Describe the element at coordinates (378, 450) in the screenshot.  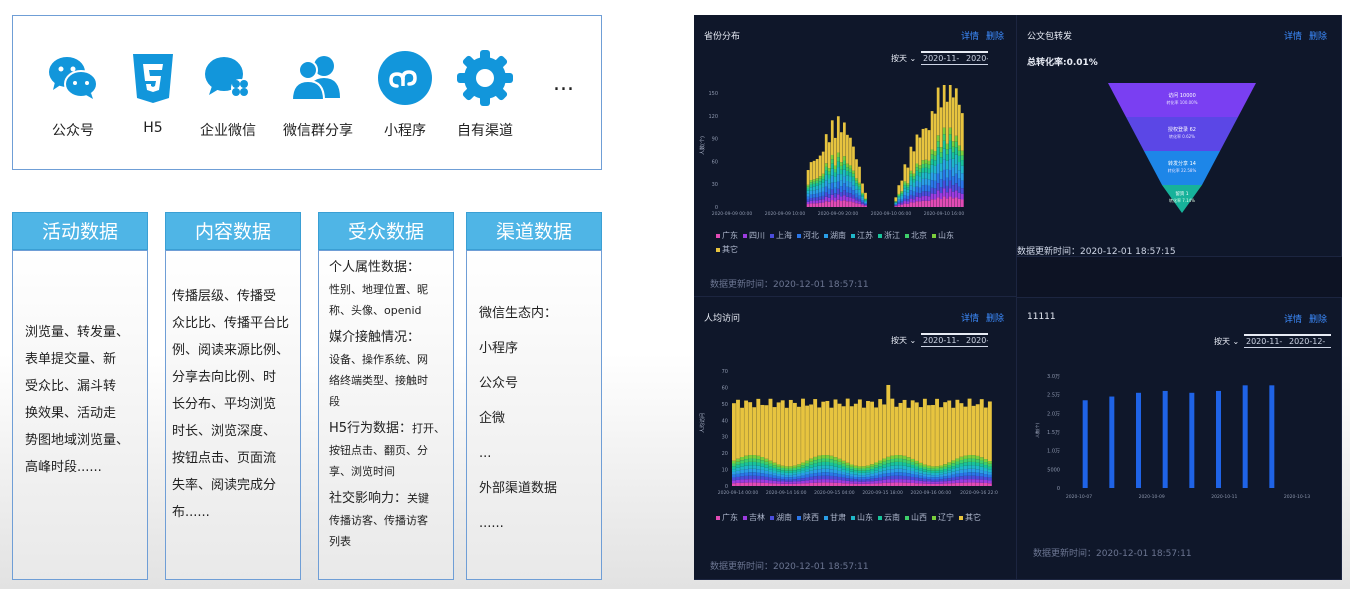
I see `text-line: 按钮点击、翻页、分` at that location.